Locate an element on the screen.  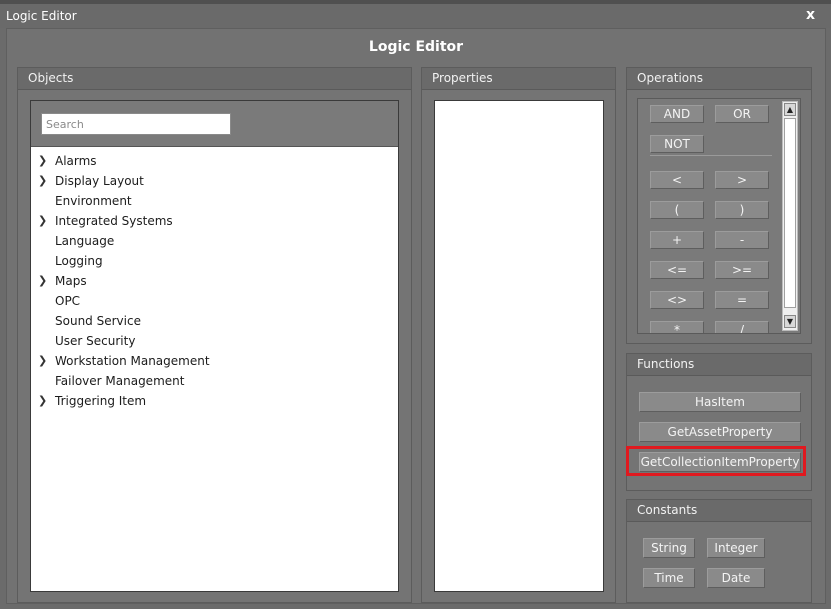
objects-panel-title: Objects is located at coordinates (214, 79).